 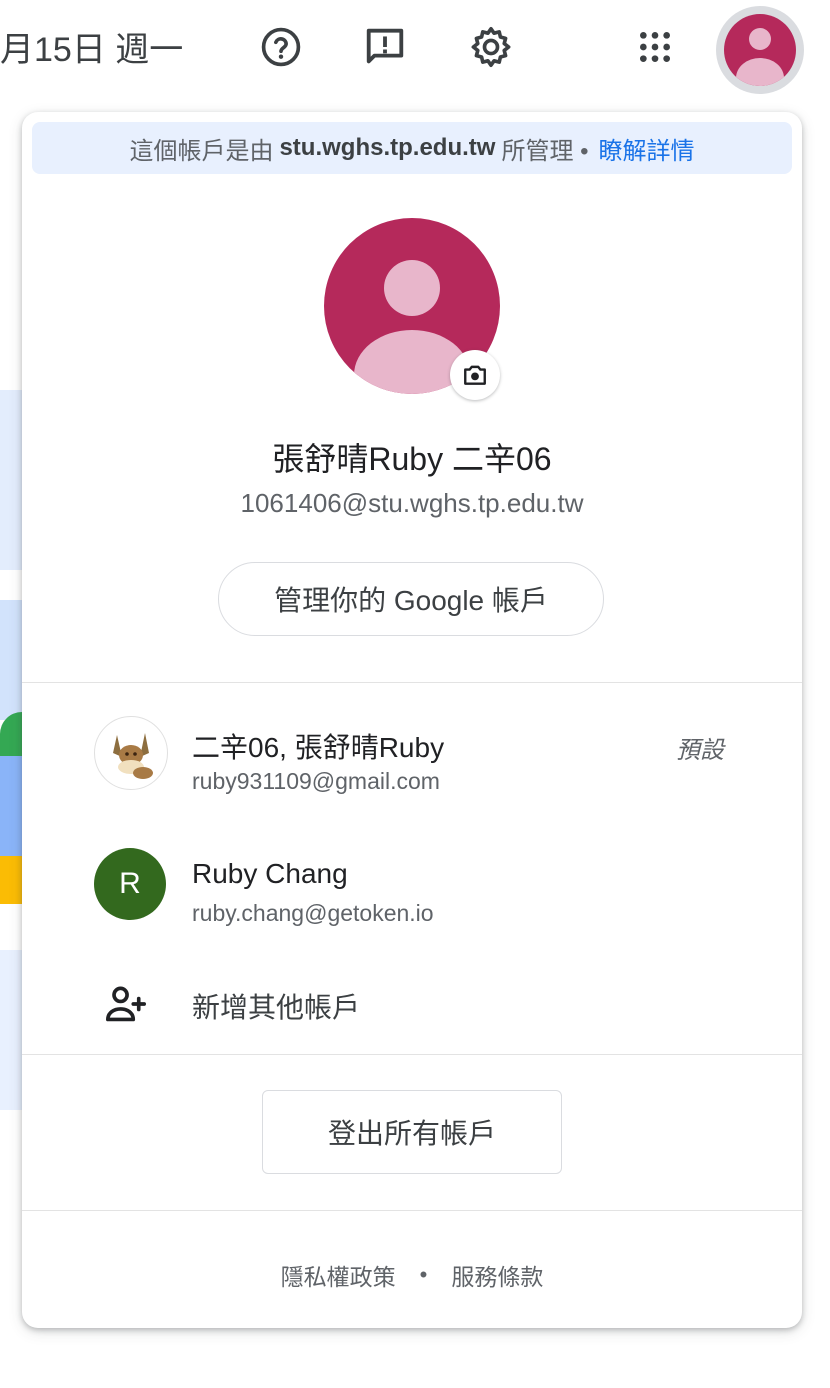 I want to click on account-email: ruby931109@gmail.com, so click(x=316, y=781).